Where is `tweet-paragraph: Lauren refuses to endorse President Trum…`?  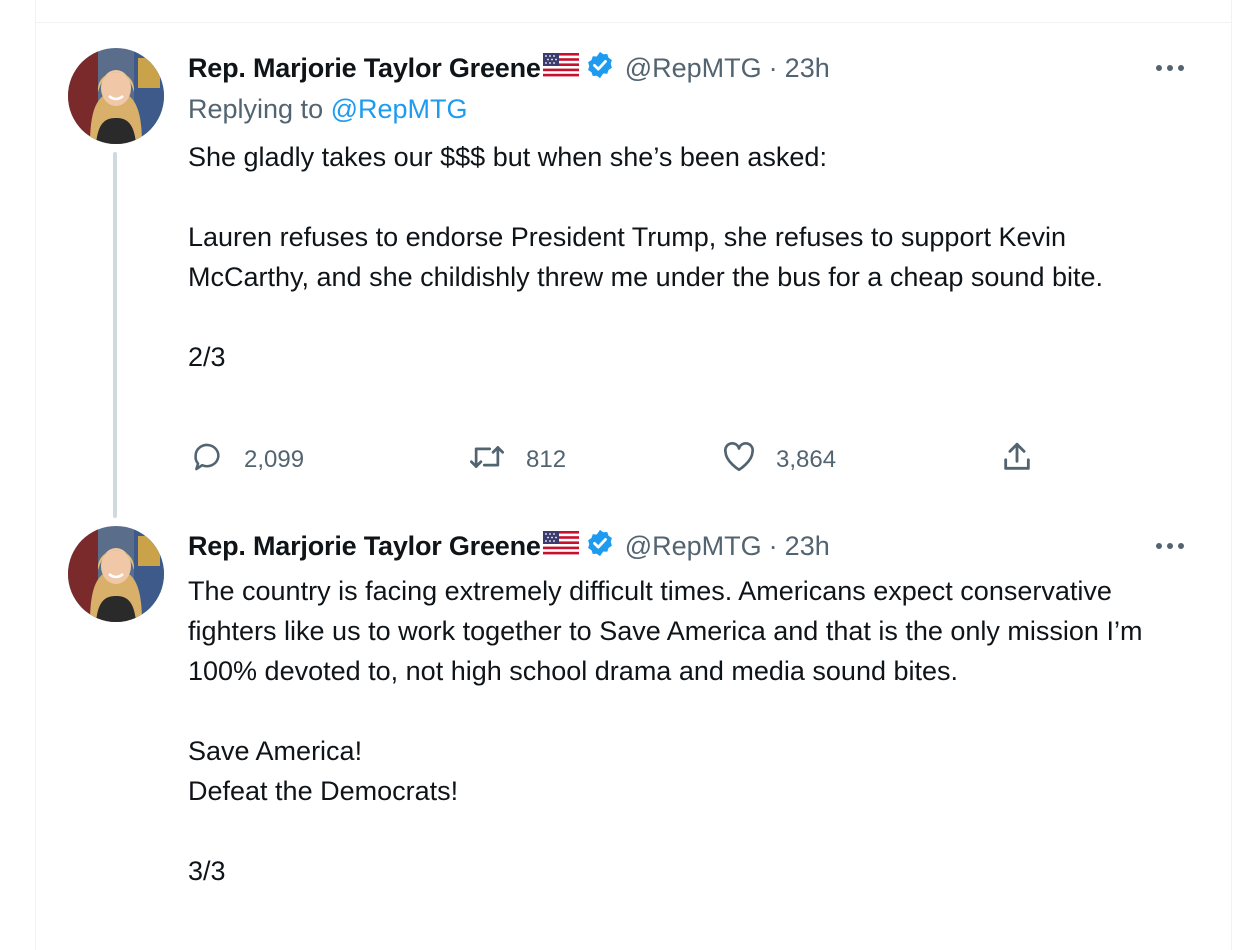 tweet-paragraph: Lauren refuses to endorse President Trum… is located at coordinates (645, 257).